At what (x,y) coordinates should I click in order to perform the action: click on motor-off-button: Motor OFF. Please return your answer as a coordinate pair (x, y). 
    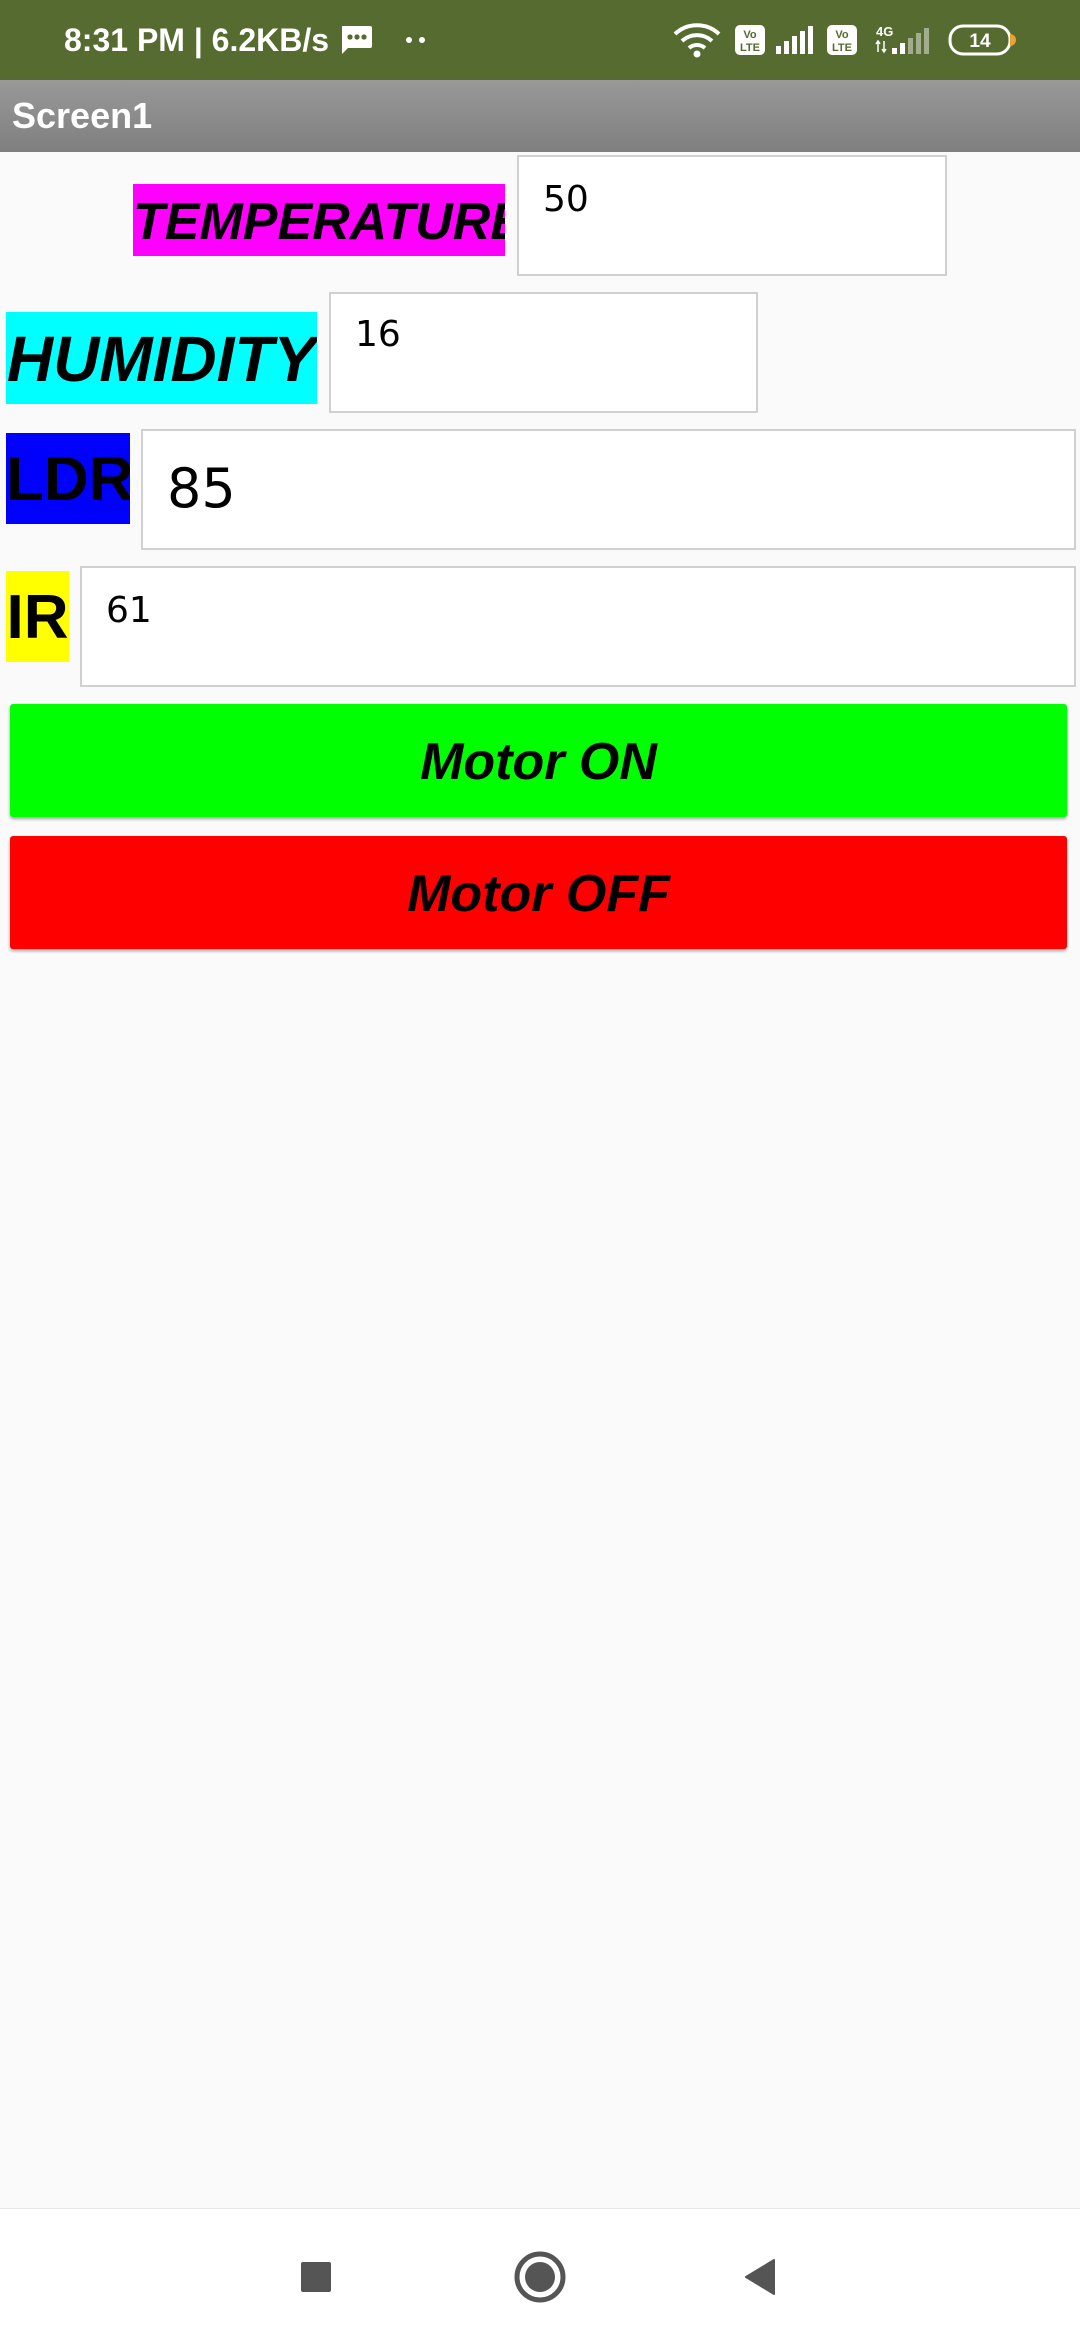
    Looking at the image, I should click on (538, 892).